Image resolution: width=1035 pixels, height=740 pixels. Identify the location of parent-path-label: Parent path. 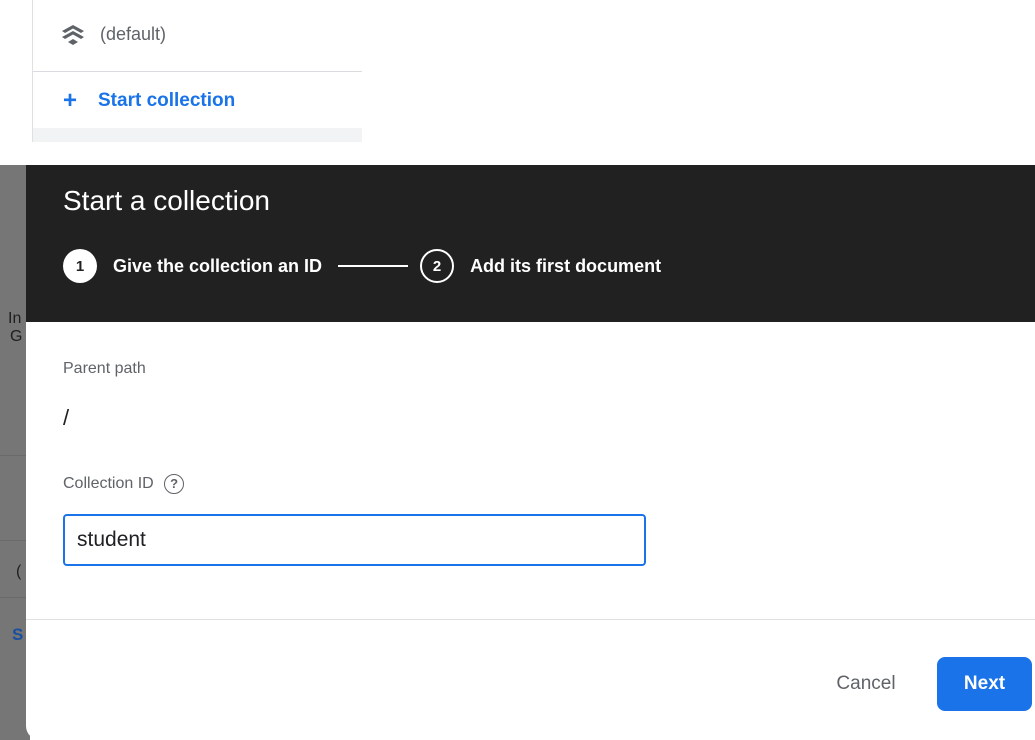
(104, 368).